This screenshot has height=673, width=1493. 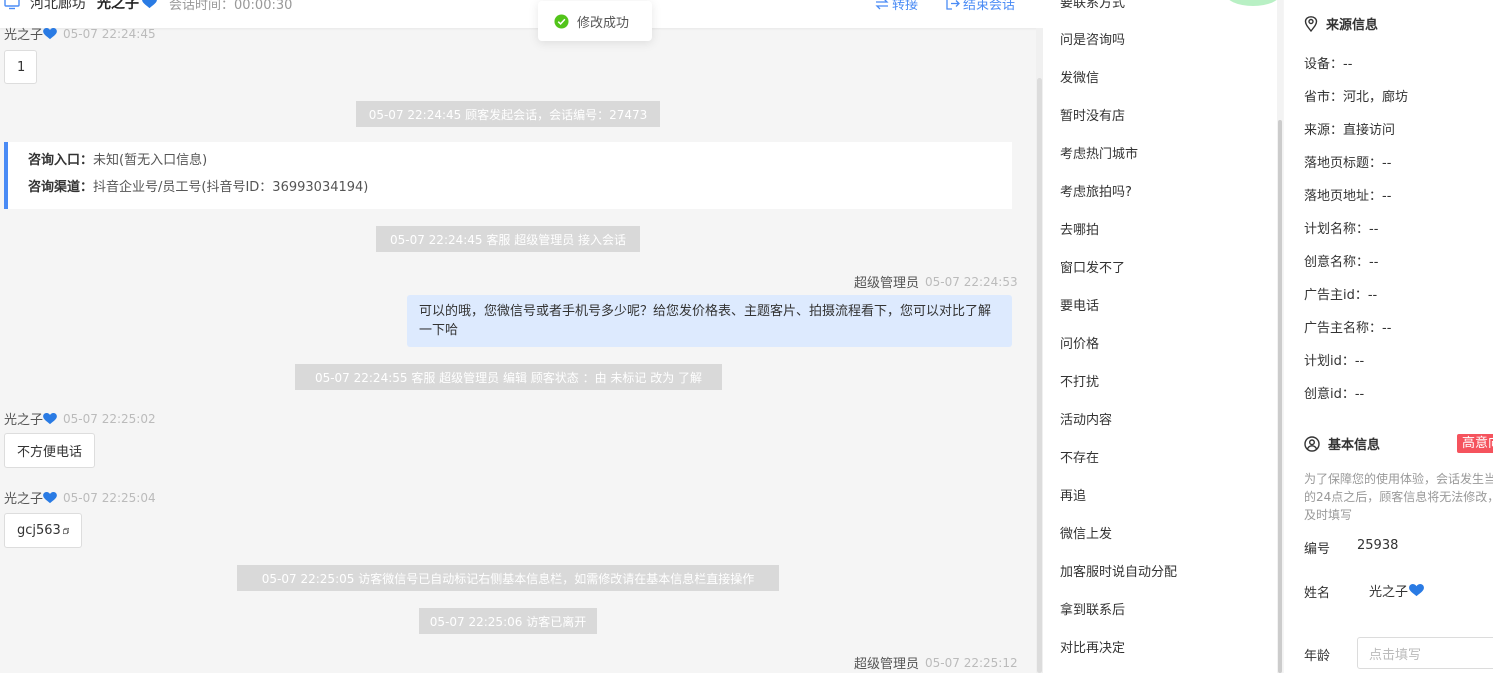 I want to click on transfer-button: 转接, so click(x=896, y=6).